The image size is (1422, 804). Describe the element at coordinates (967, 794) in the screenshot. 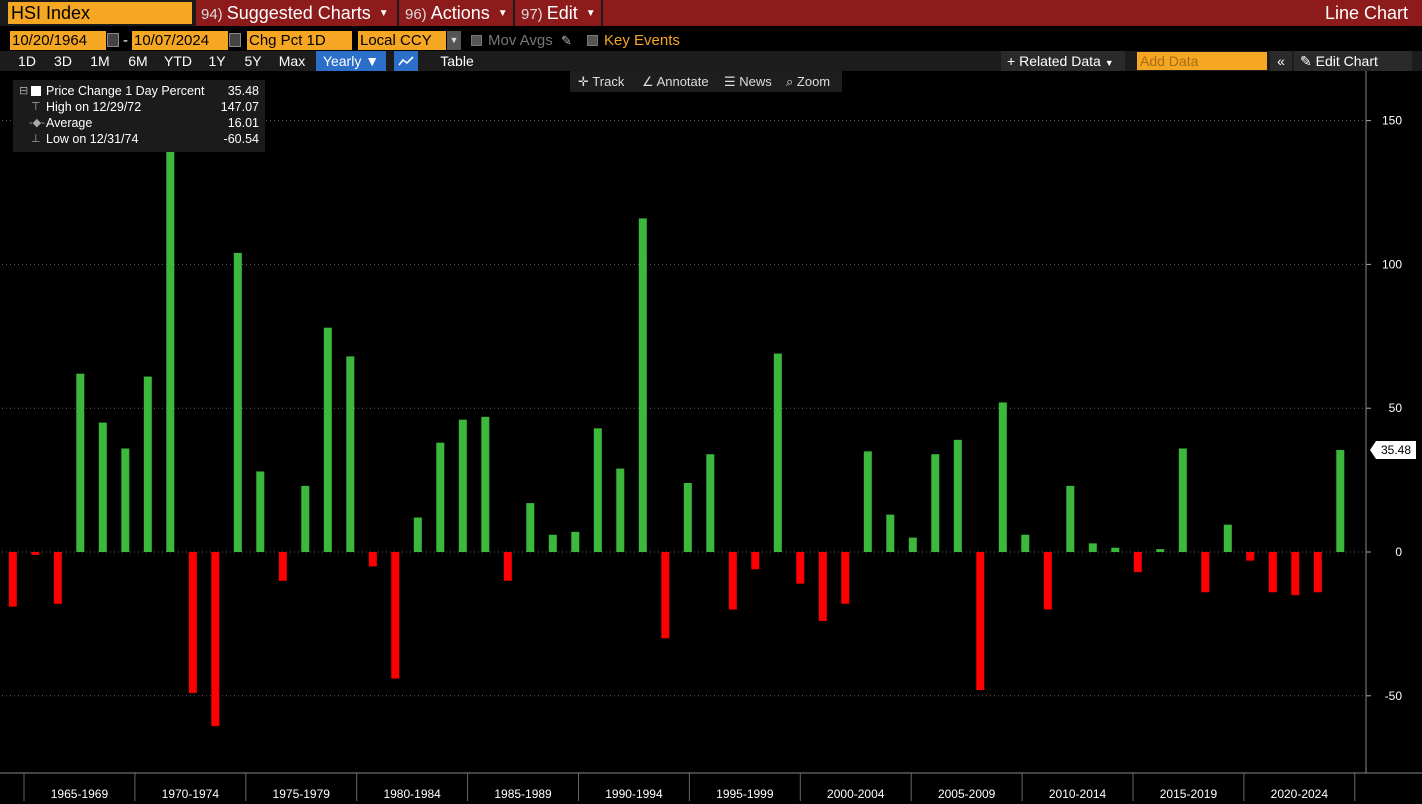

I see `x-period-label: 2005-2009` at that location.